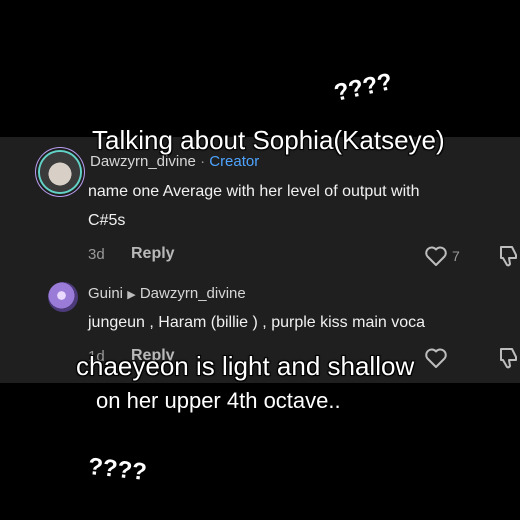  Describe the element at coordinates (153, 254) in the screenshot. I see `reply-button: Reply` at that location.